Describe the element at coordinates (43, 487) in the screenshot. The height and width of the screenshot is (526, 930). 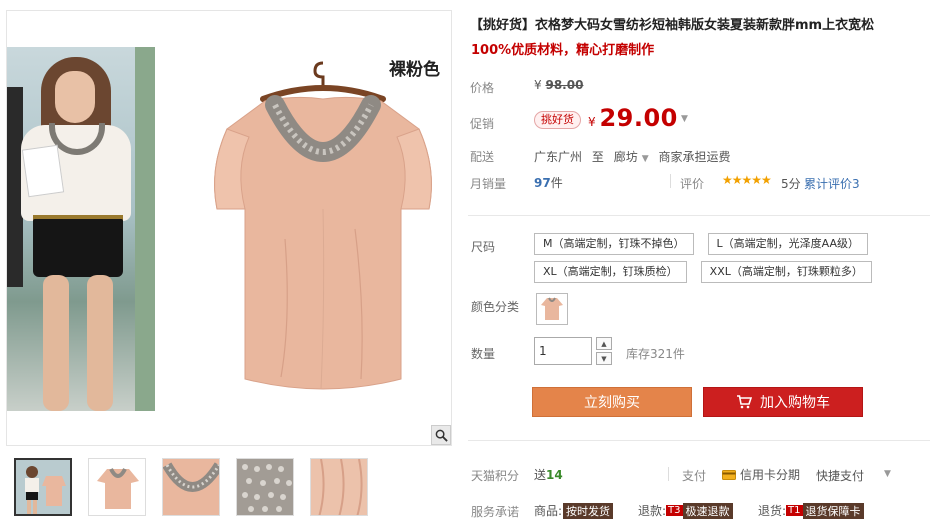
I see `thumbnail-model` at that location.